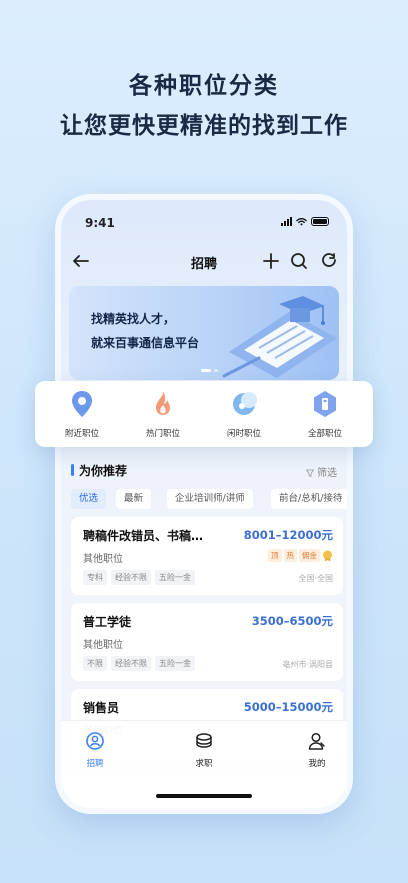 This screenshot has width=408, height=883. I want to click on bottom-tab-bar: 招聘 求职 我的, so click(204, 764).